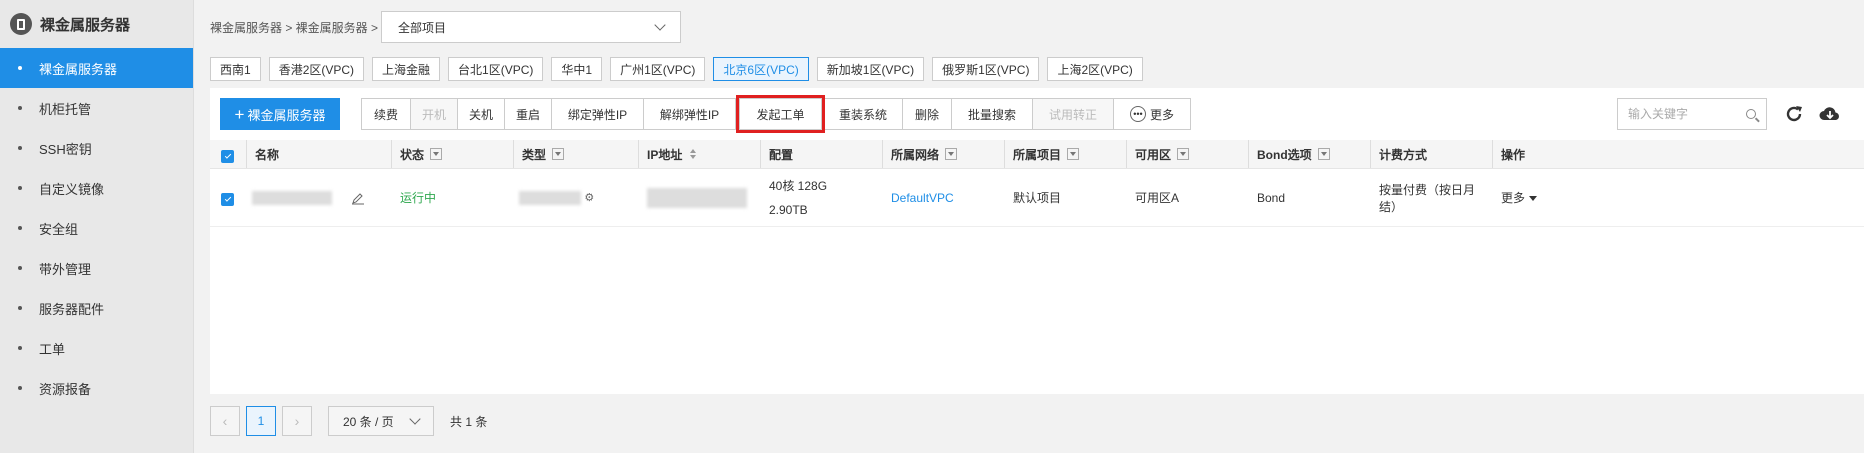  Describe the element at coordinates (1284, 154) in the screenshot. I see `column-header-bond: Bond选项` at that location.